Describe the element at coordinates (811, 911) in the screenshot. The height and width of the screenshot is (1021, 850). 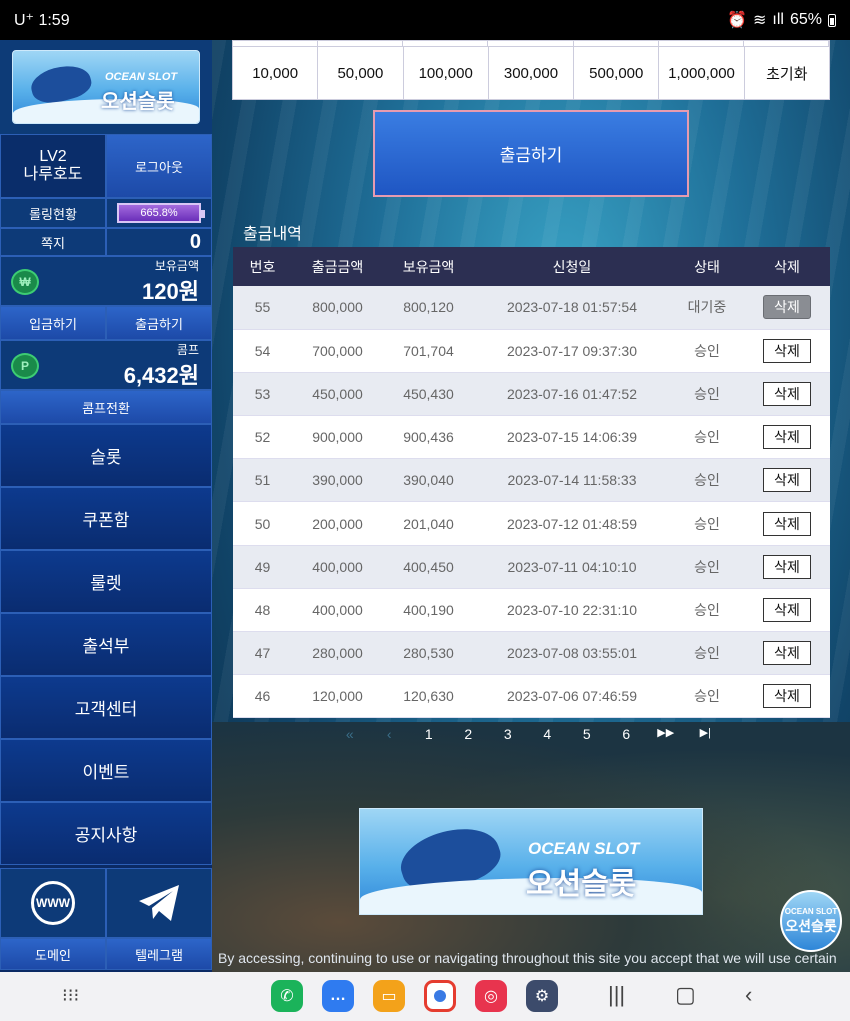
I see `float-logo-en: OCEAN SLOT` at that location.